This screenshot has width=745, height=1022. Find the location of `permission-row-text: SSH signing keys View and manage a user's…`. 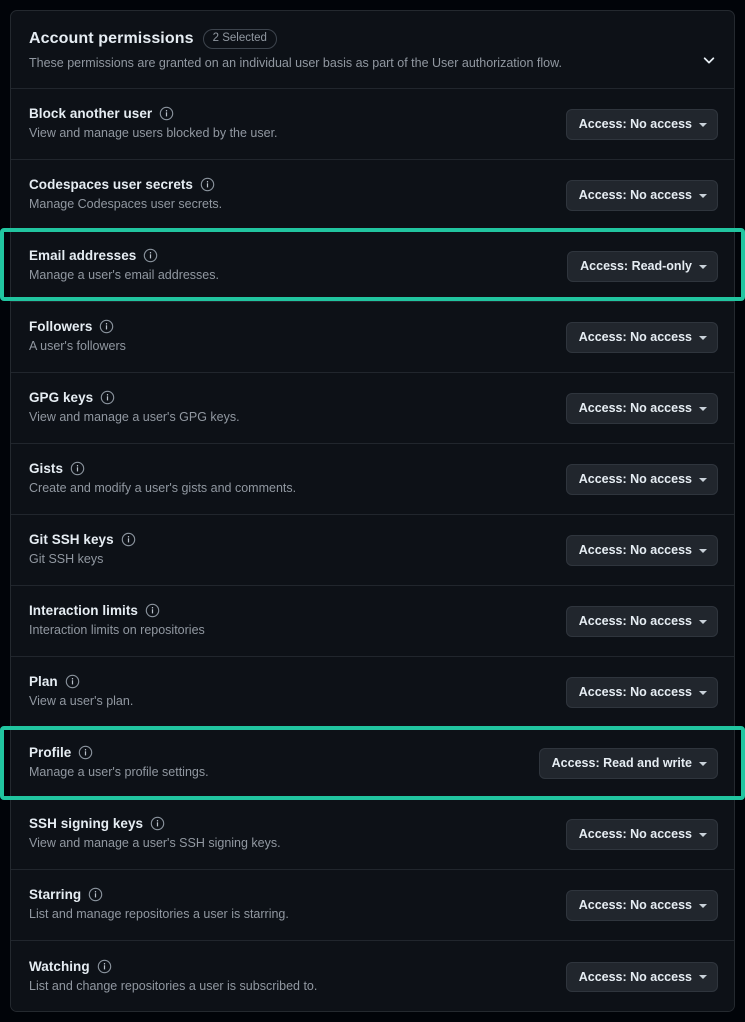

permission-row-text: SSH signing keys View and manage a user's… is located at coordinates (155, 834).